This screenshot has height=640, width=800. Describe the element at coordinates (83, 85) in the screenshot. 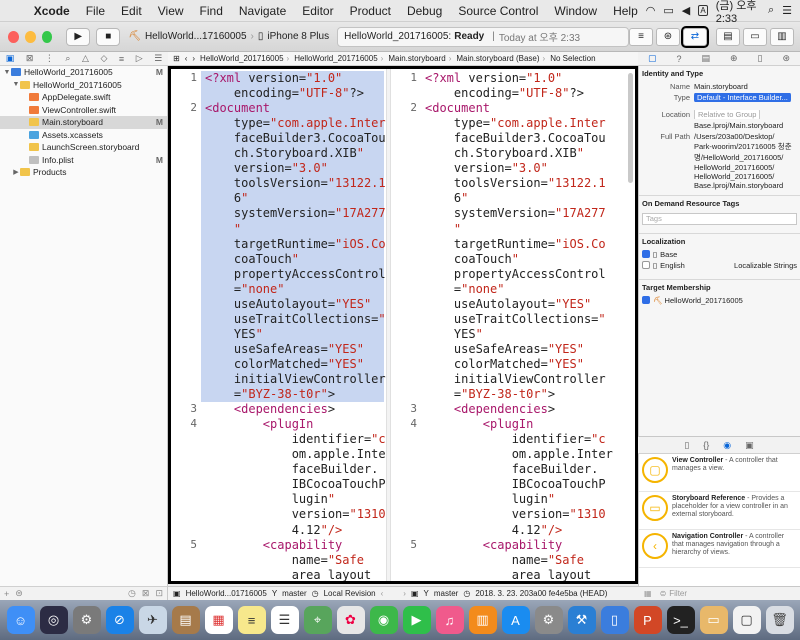

I see `navigator-item: ▼ HelloWorld_201716005` at that location.